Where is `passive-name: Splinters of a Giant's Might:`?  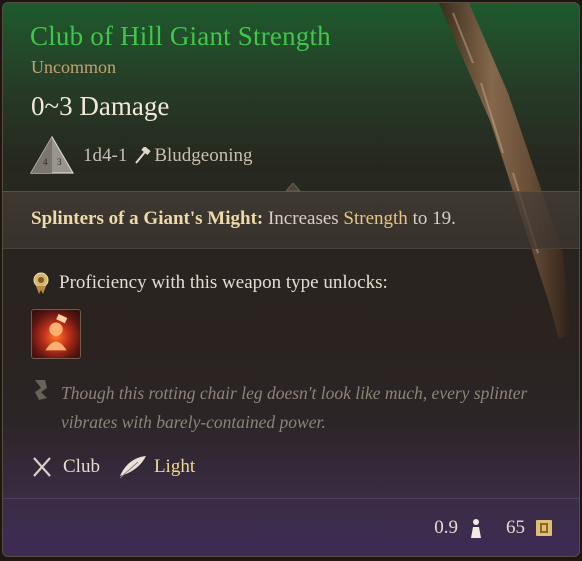
passive-name: Splinters of a Giant's Might: is located at coordinates (147, 218).